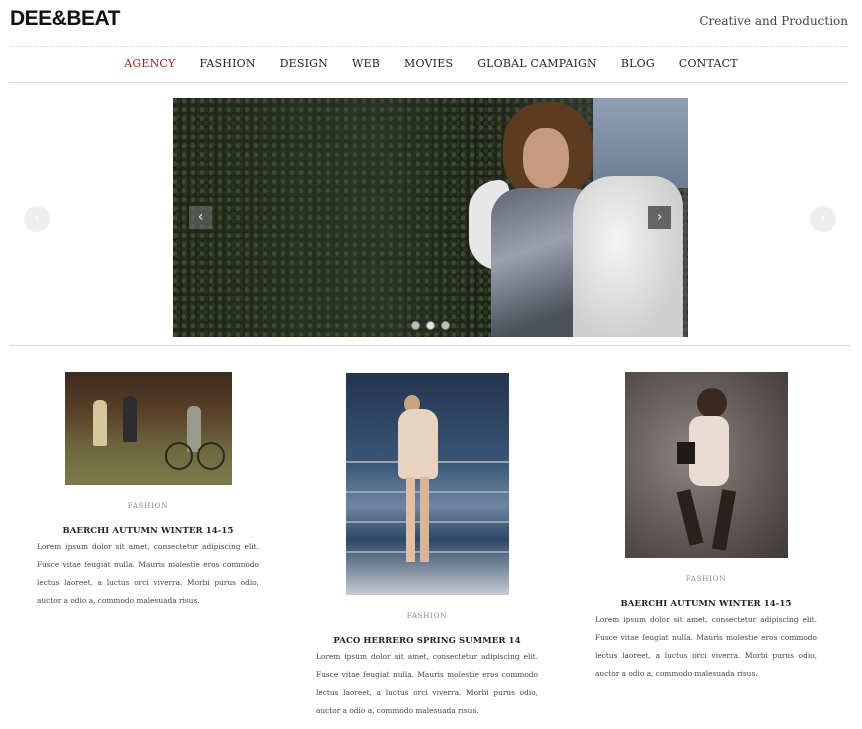 Image resolution: width=862 pixels, height=729 pixels. Describe the element at coordinates (149, 63) in the screenshot. I see `nav-item-agency: AGENCY` at that location.